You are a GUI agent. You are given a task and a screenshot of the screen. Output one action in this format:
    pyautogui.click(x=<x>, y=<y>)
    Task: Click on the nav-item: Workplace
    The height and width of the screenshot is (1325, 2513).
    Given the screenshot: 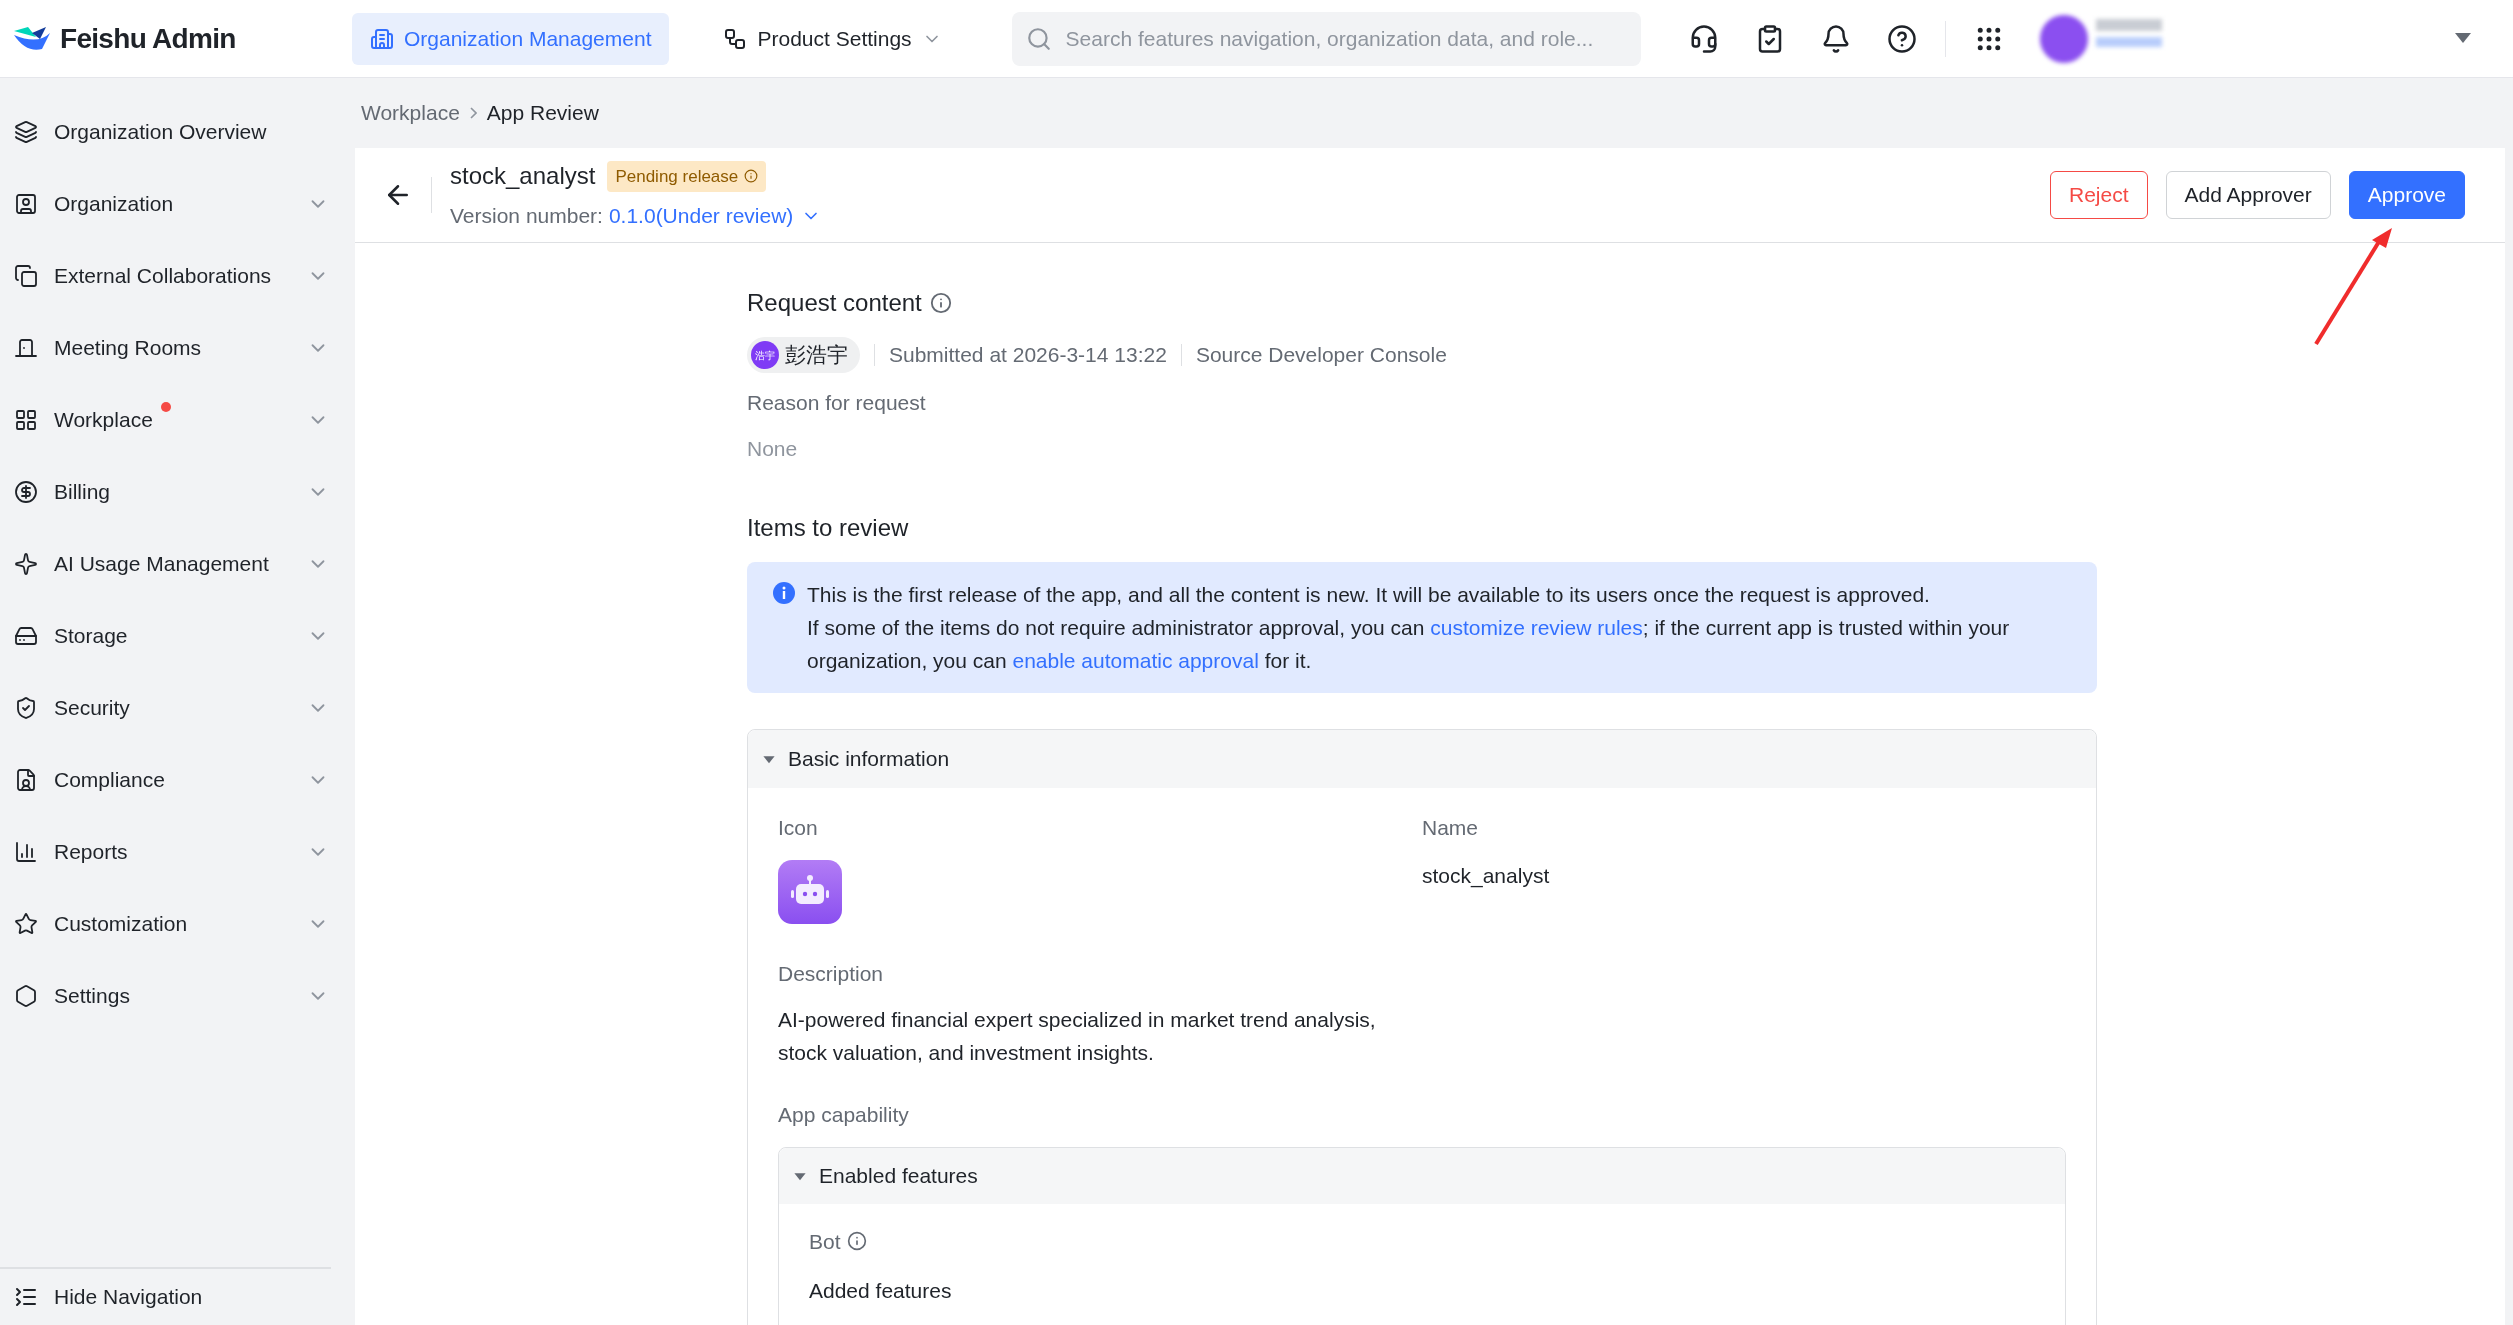 What is the action you would take?
    pyautogui.click(x=177, y=420)
    